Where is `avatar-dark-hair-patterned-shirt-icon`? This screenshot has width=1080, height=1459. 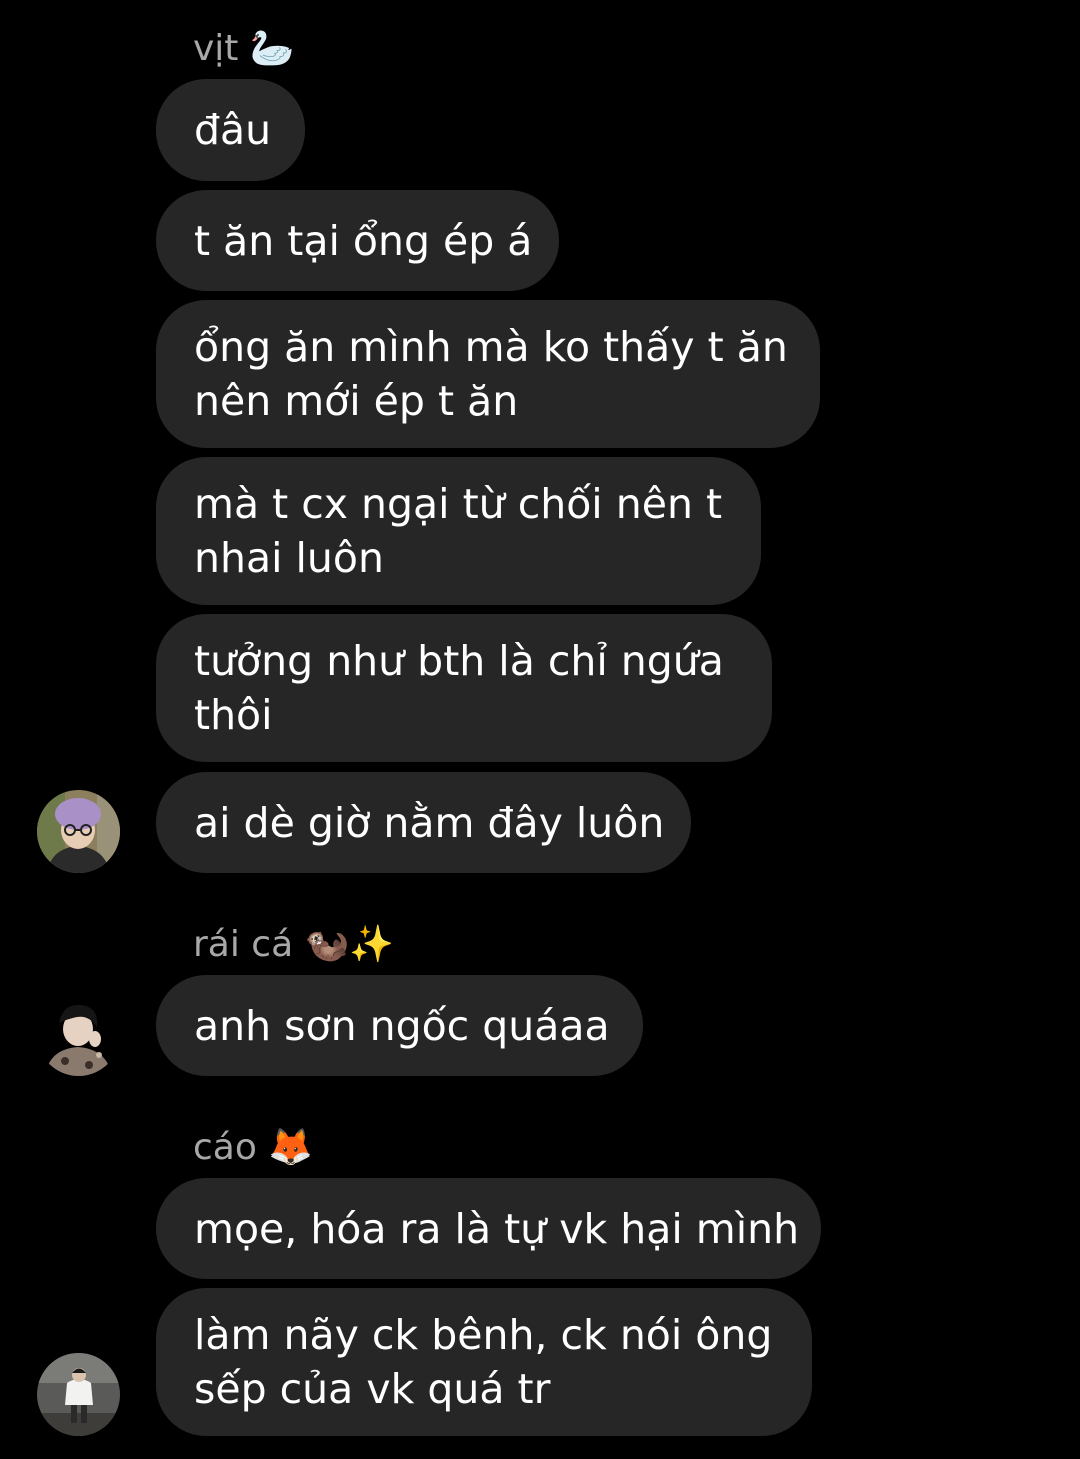 avatar-dark-hair-patterned-shirt-icon is located at coordinates (78, 1034).